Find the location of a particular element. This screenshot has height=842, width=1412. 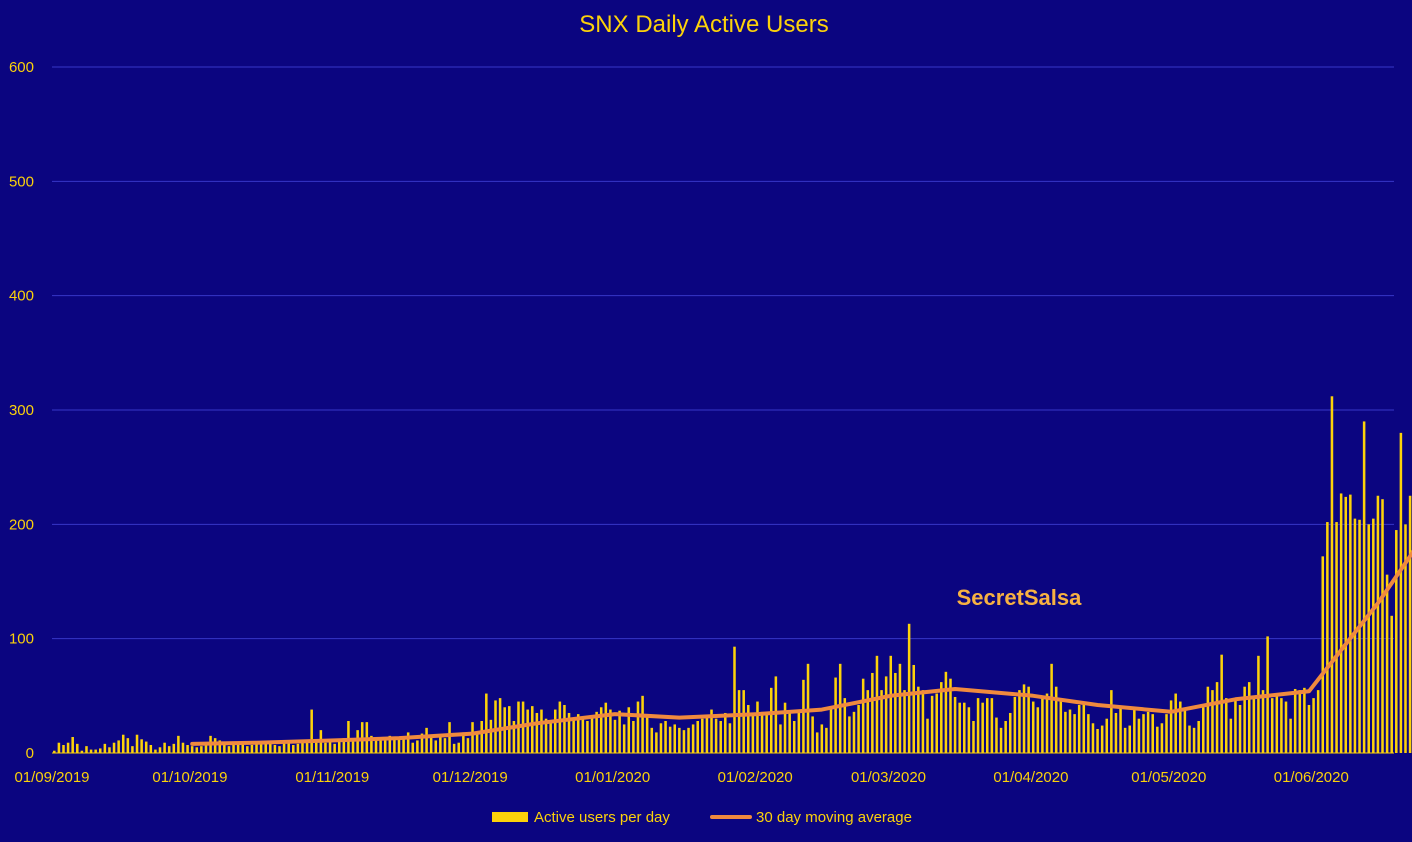

x-tick-label: 01/11/2019 is located at coordinates (332, 777).